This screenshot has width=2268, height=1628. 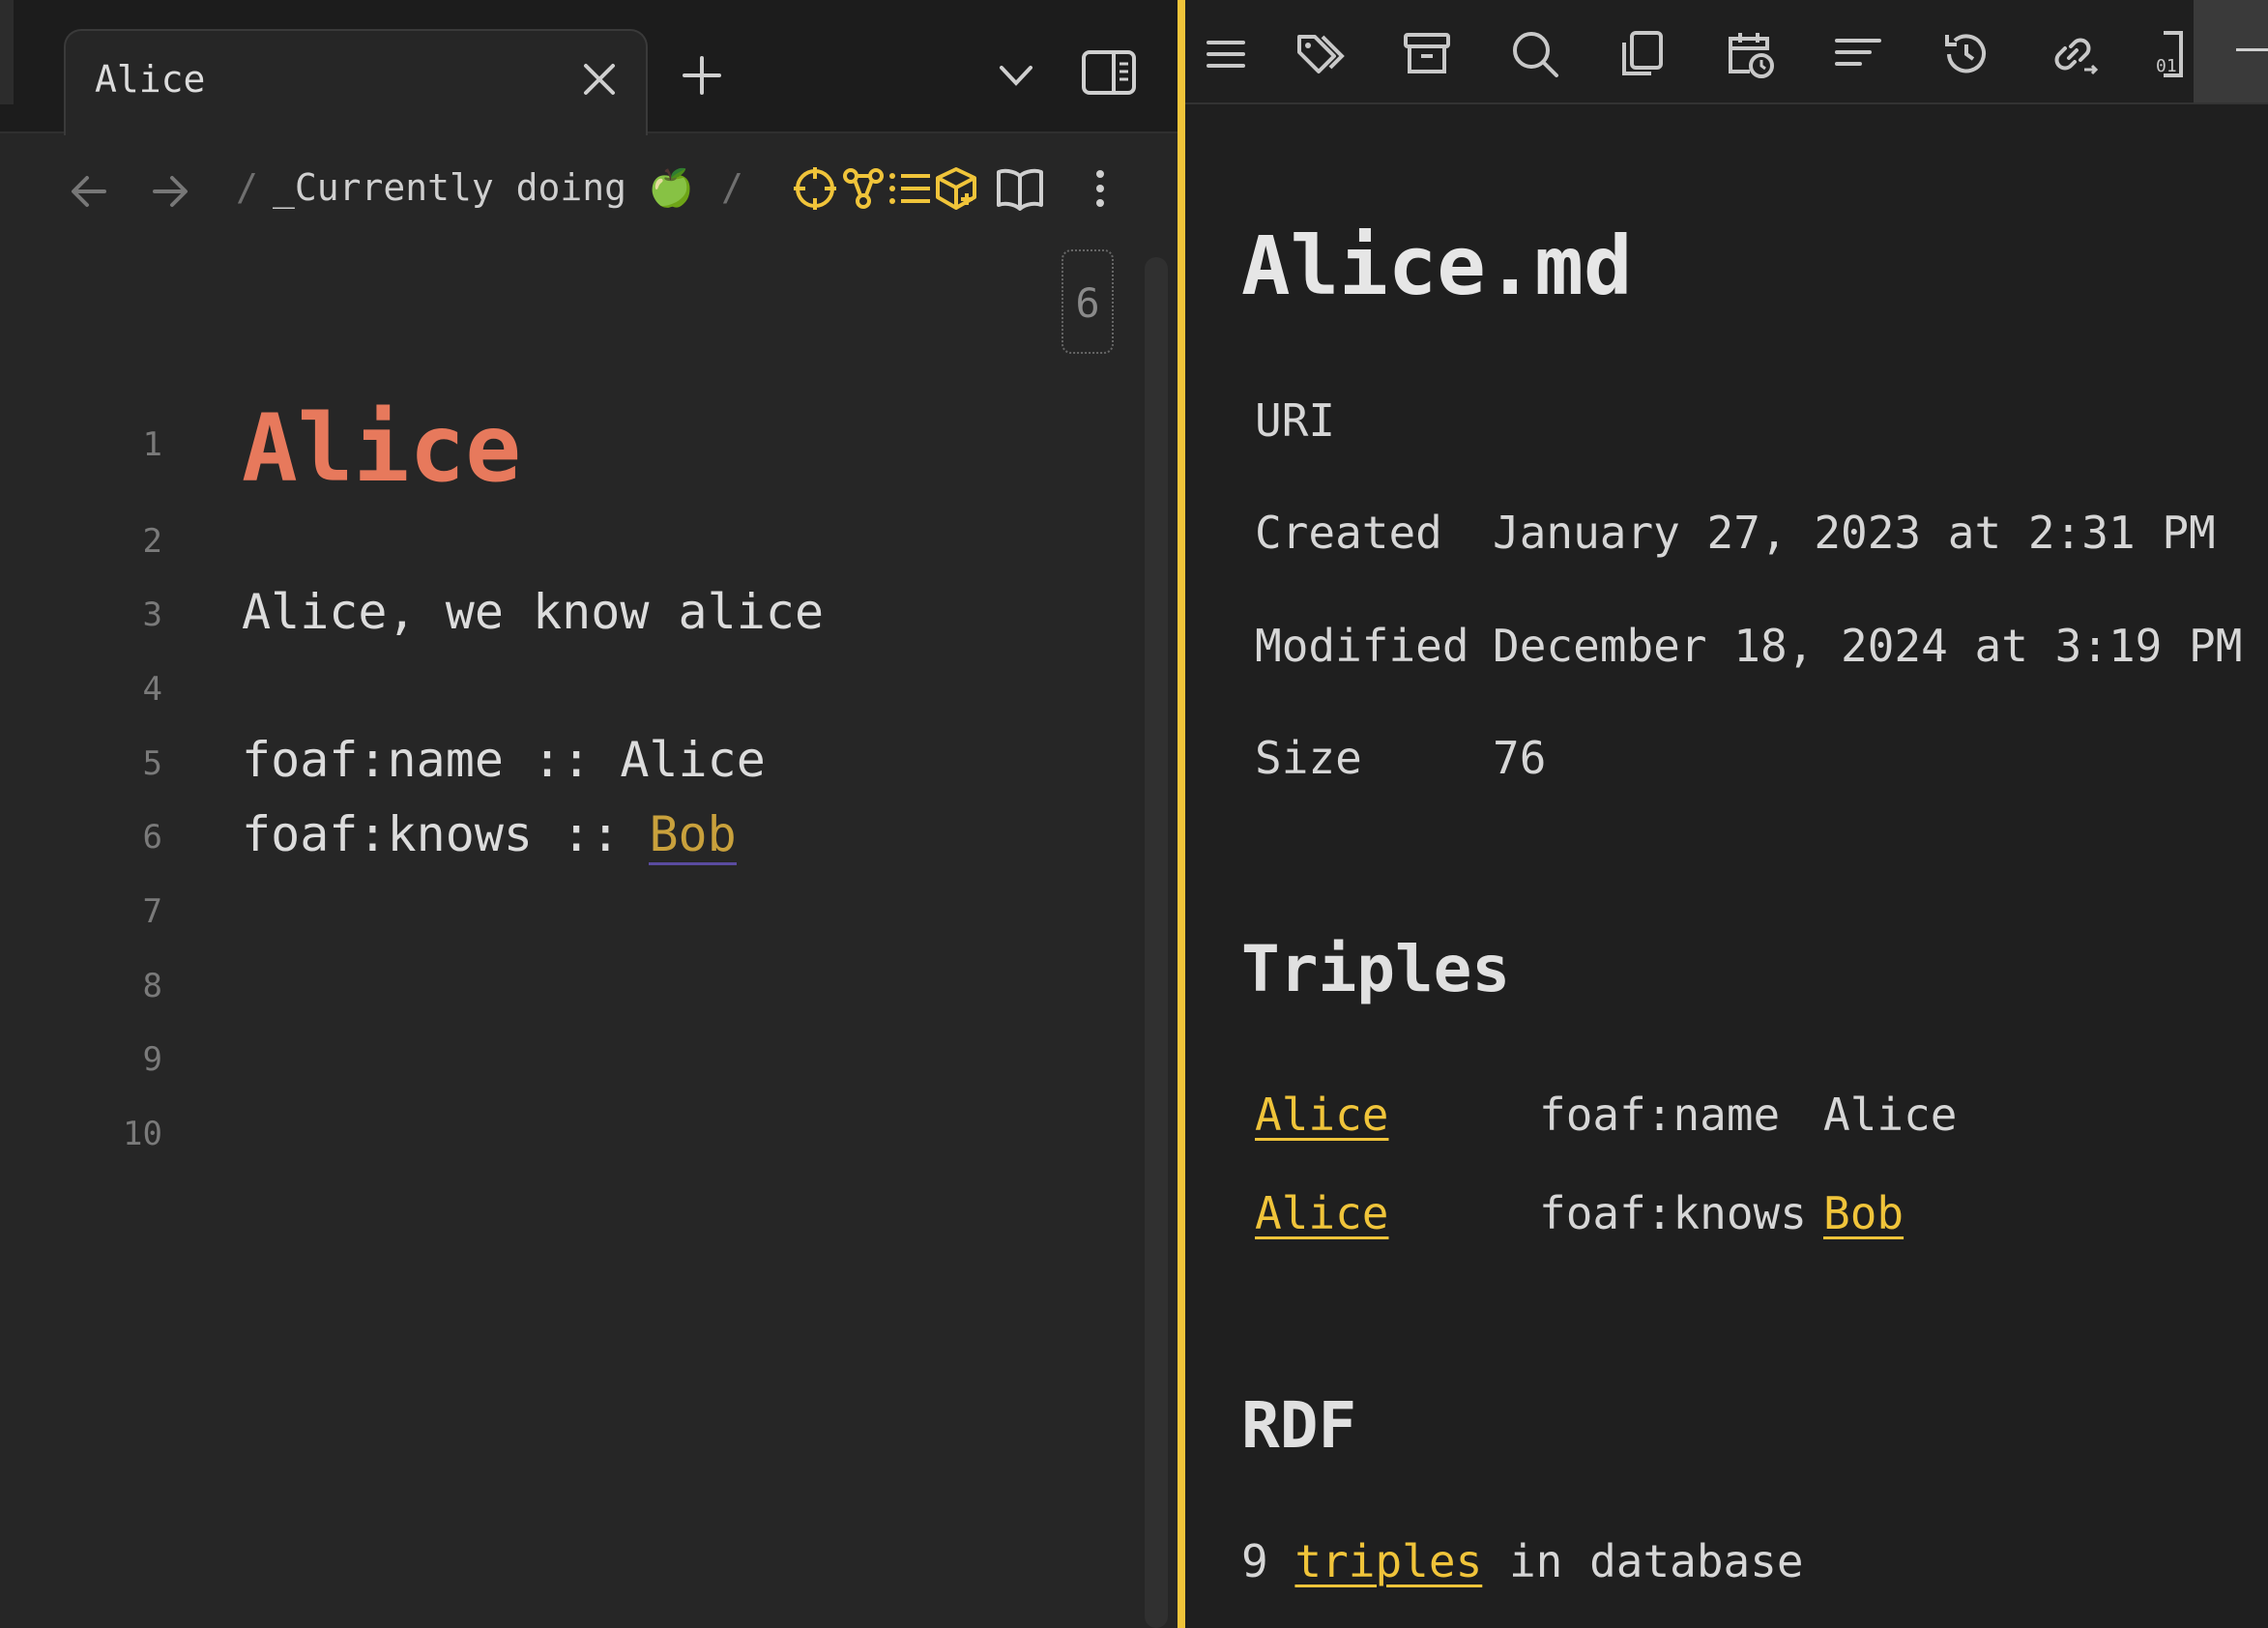 What do you see at coordinates (1156, 942) in the screenshot?
I see `editor-scrollbar` at bounding box center [1156, 942].